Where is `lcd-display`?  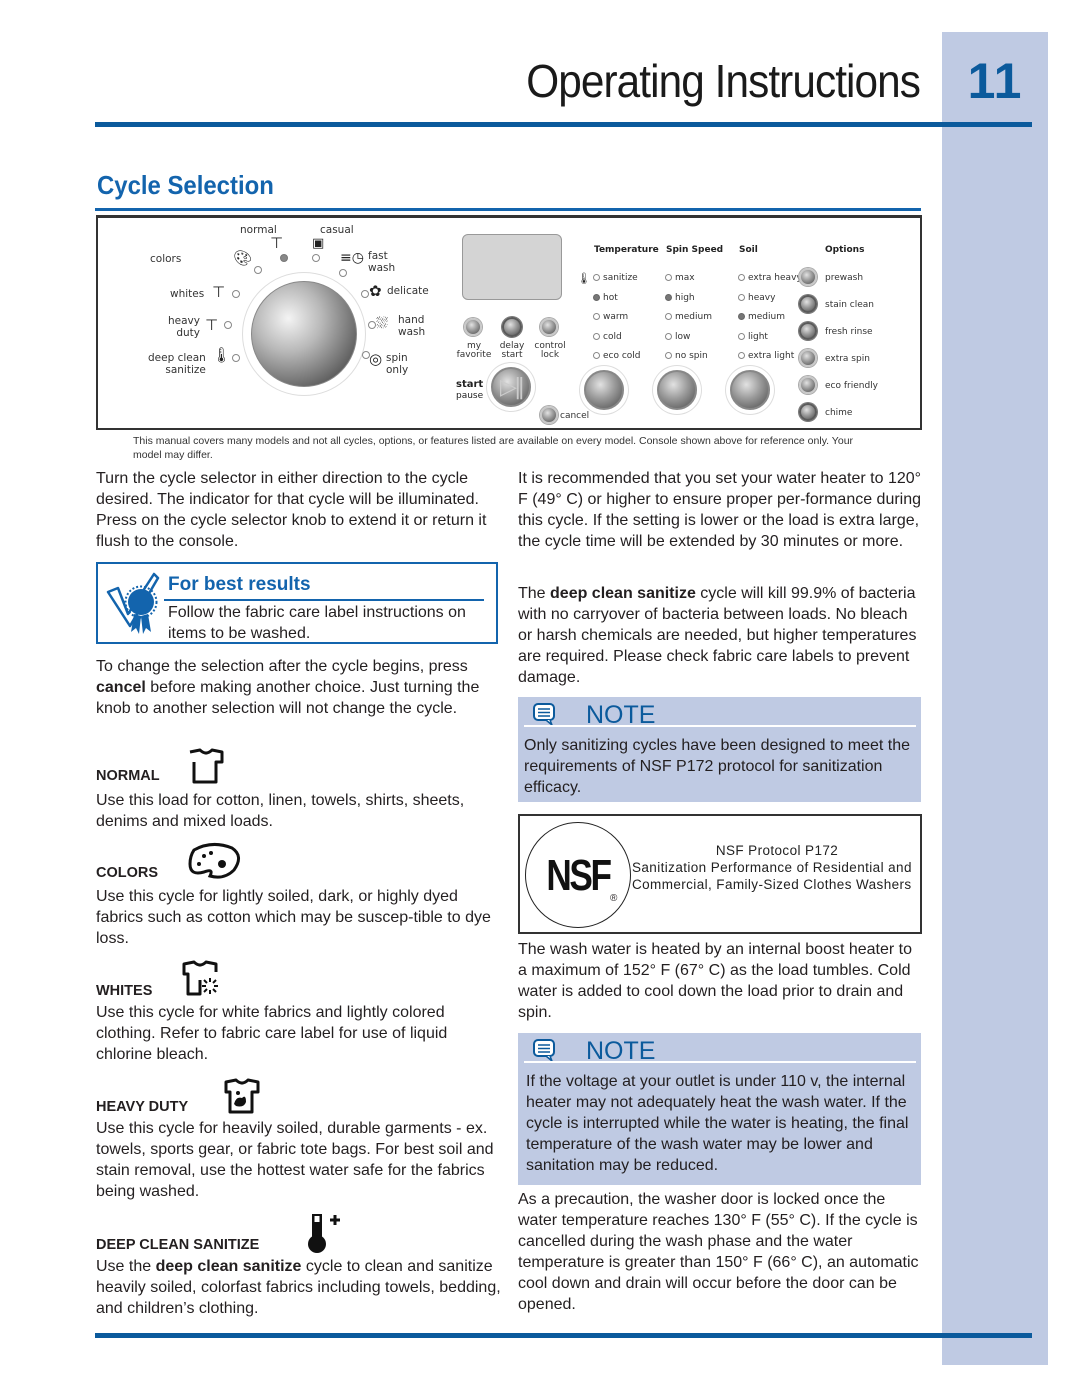 lcd-display is located at coordinates (512, 267).